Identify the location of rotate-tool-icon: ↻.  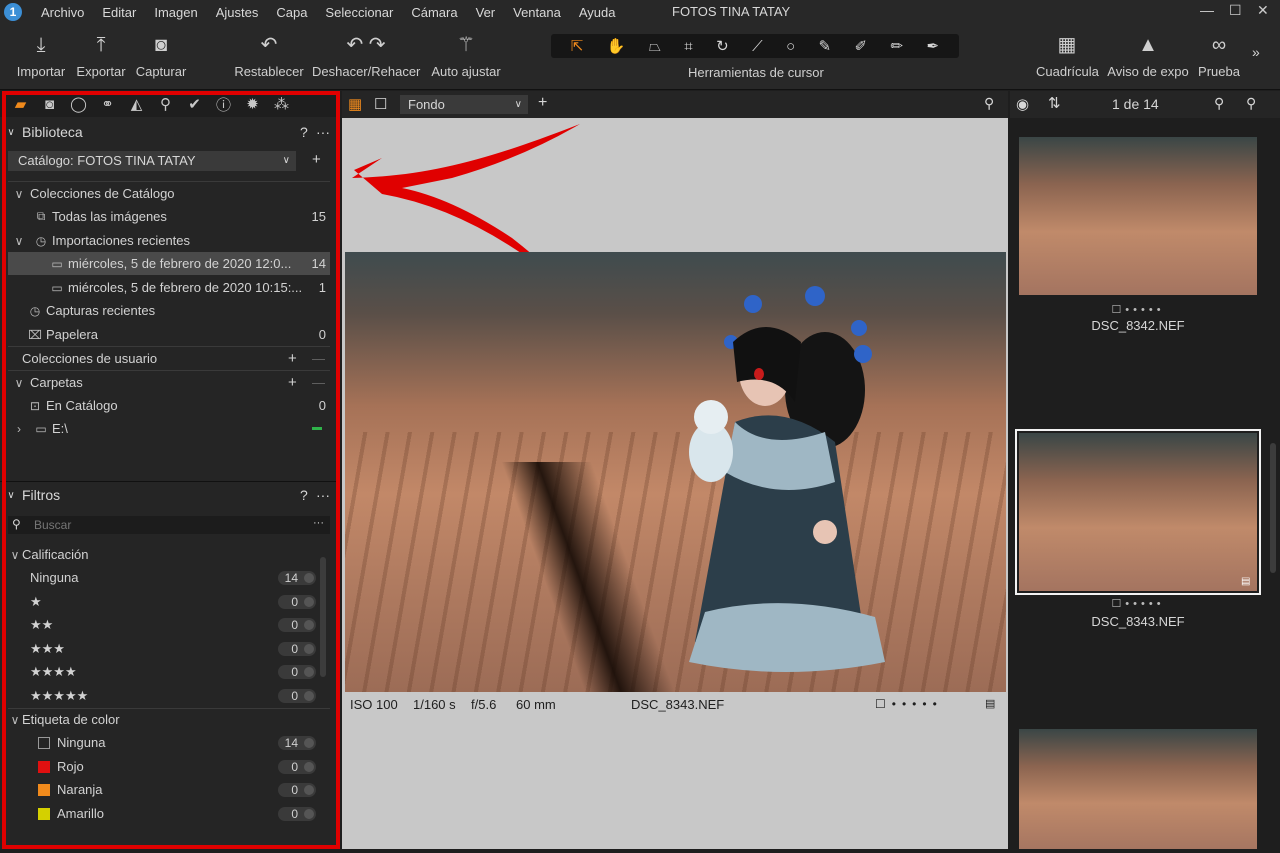
(722, 46).